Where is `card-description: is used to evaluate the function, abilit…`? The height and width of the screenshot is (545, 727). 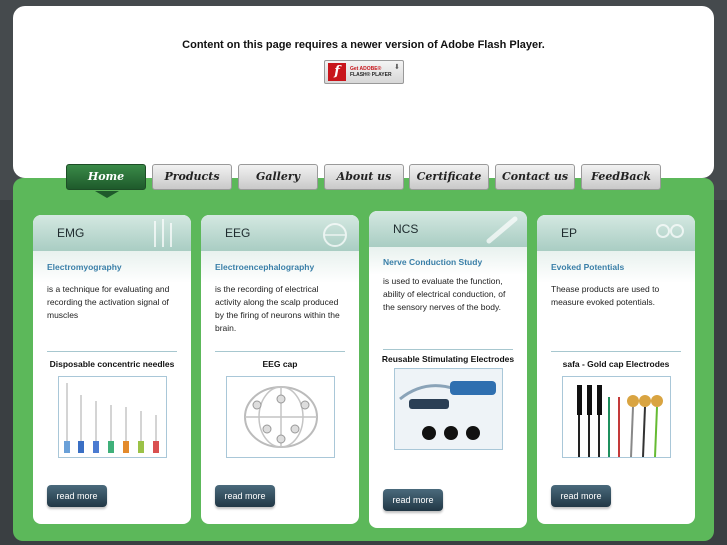
card-description: is used to evaluate the function, abilit… is located at coordinates (444, 294).